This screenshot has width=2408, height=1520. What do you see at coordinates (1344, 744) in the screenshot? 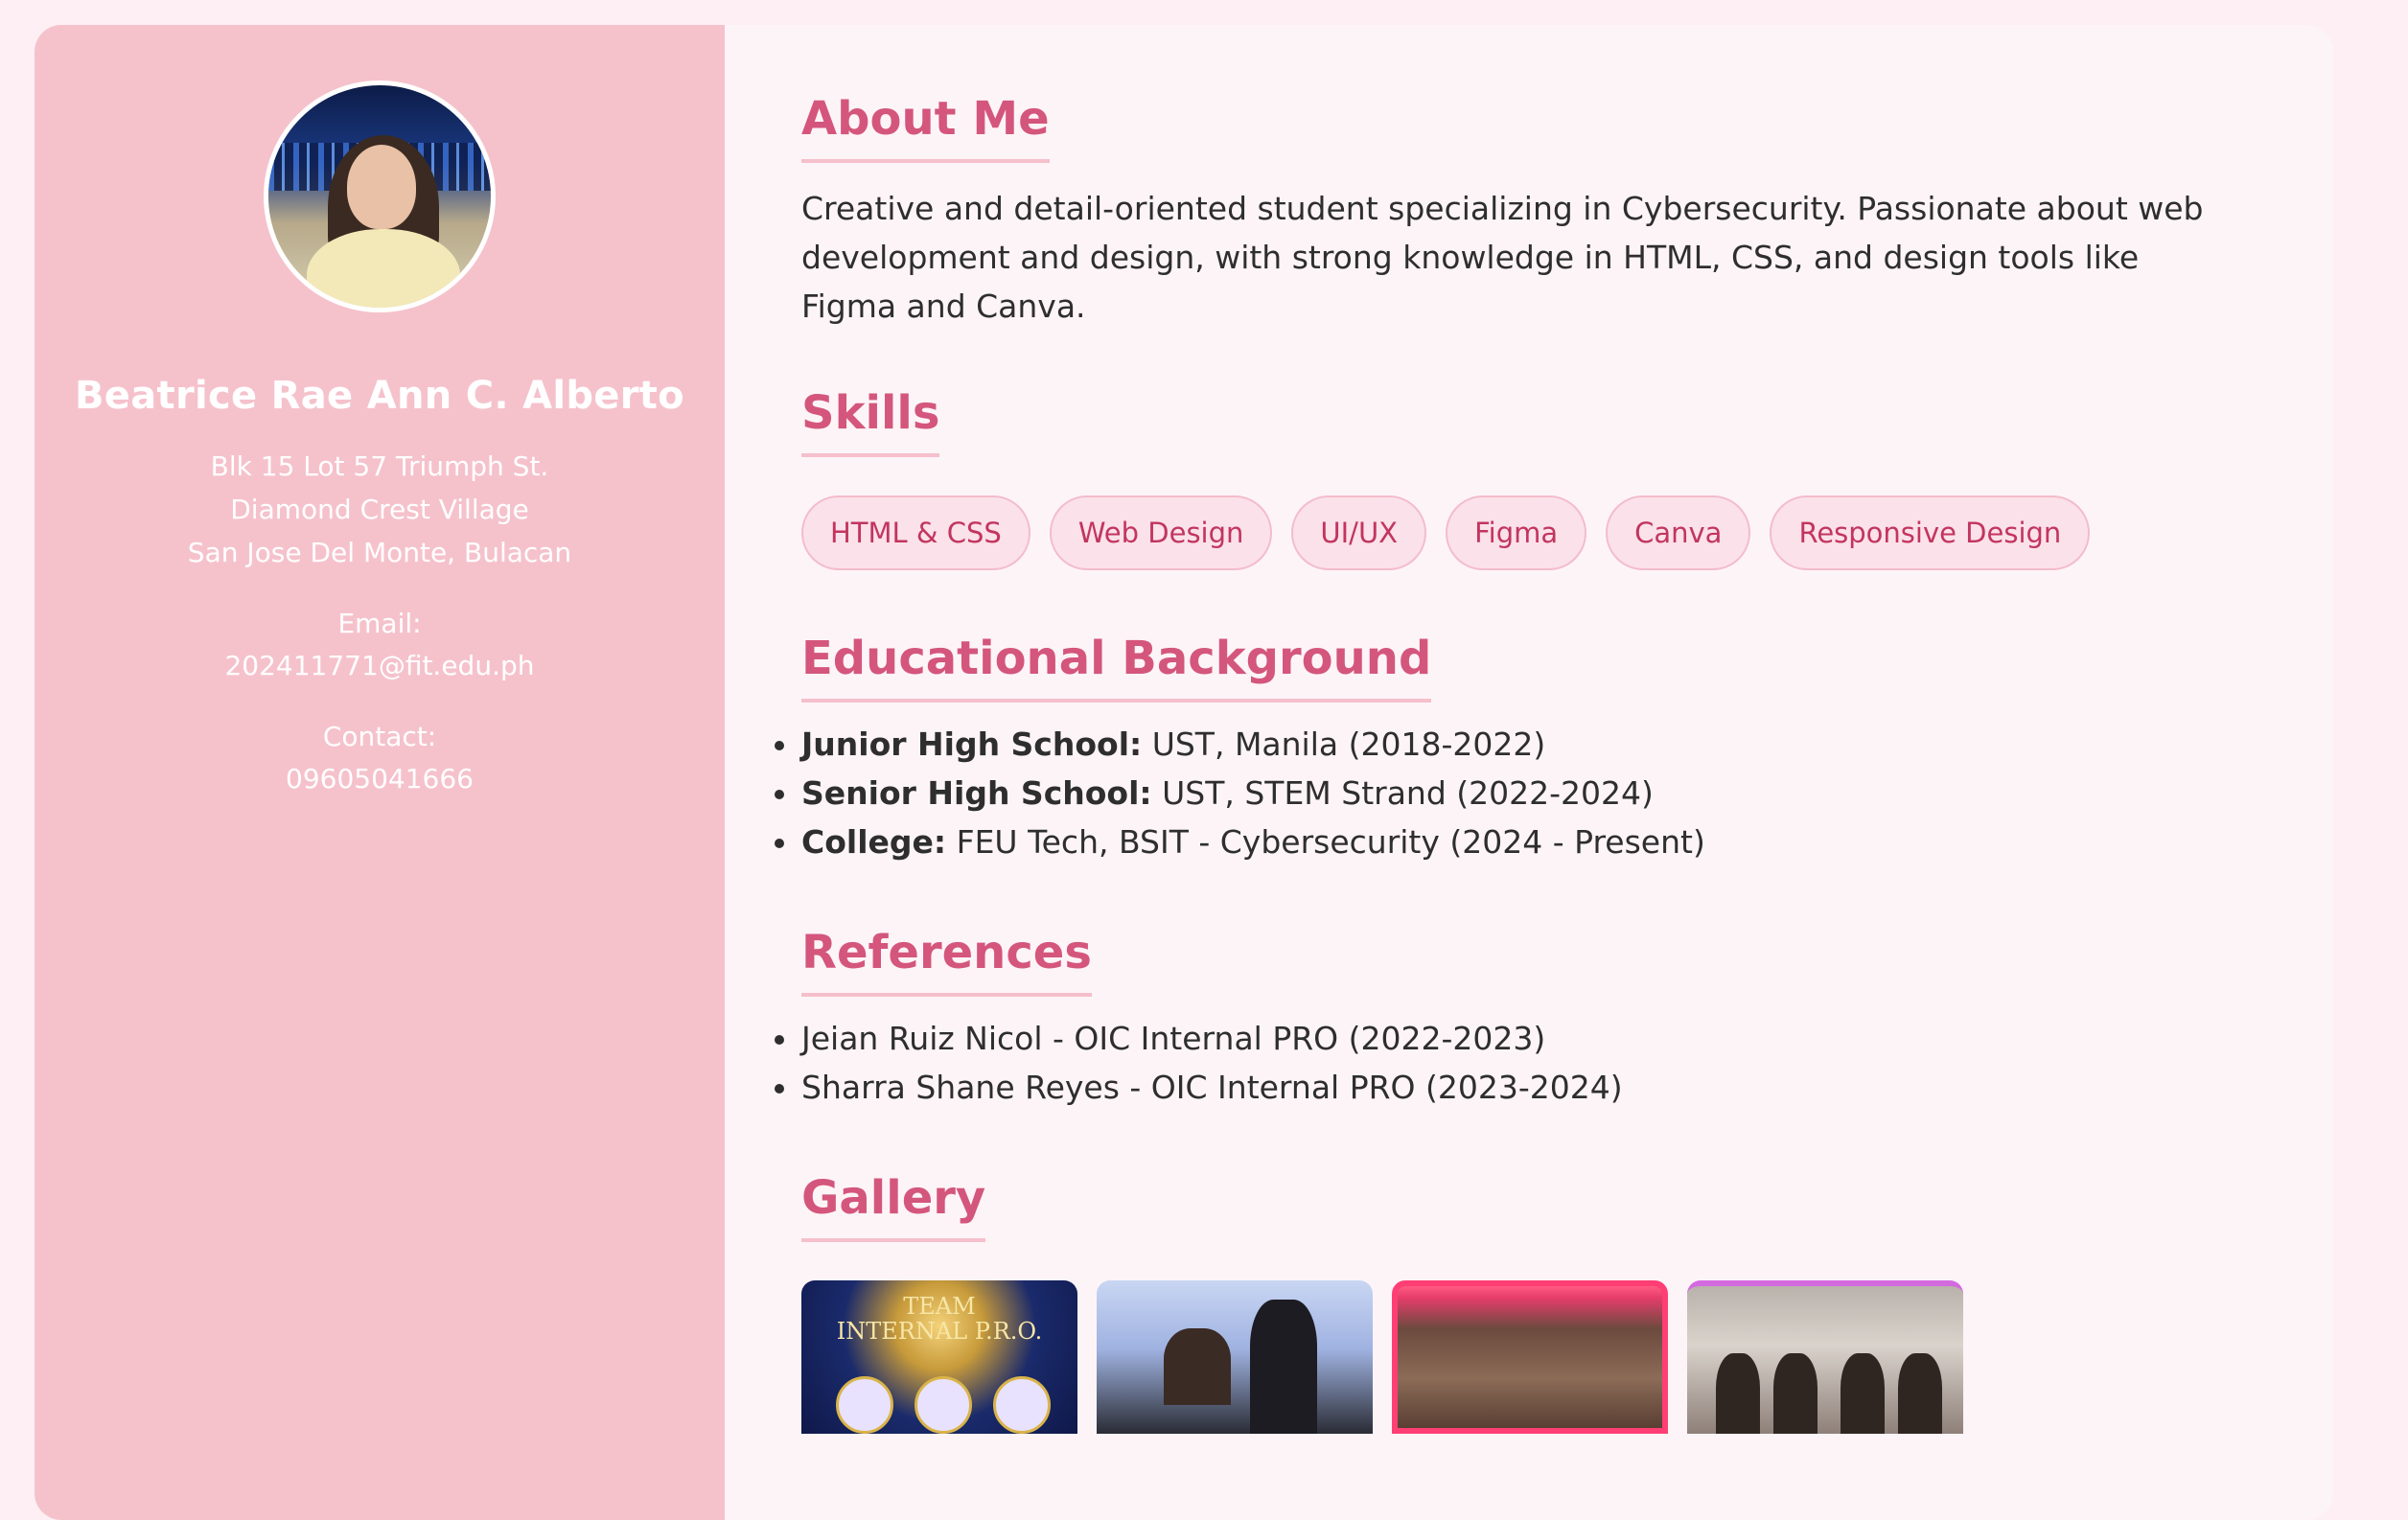
I see `education-detail: UST, Manila (2018-2022)` at bounding box center [1344, 744].